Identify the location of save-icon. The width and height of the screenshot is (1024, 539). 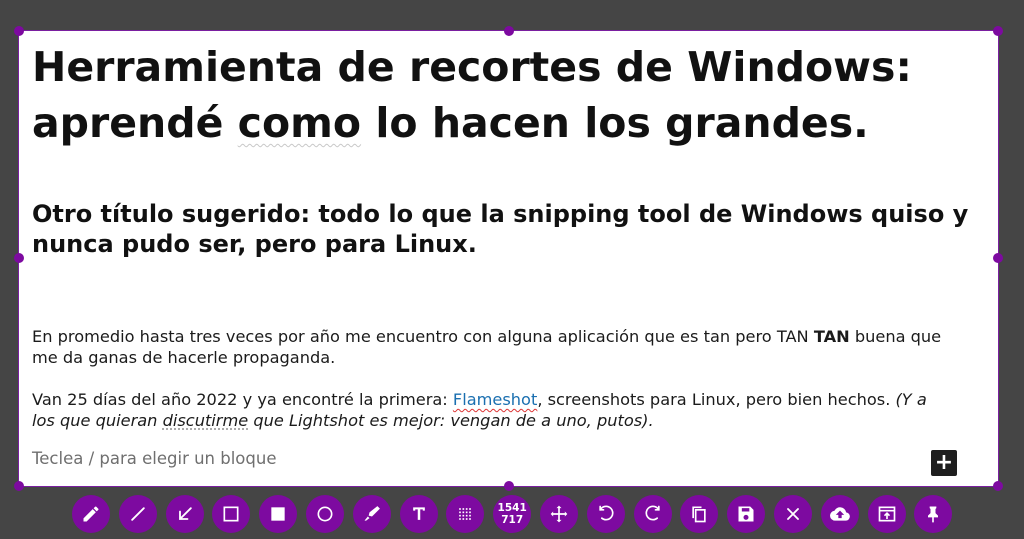
(746, 514).